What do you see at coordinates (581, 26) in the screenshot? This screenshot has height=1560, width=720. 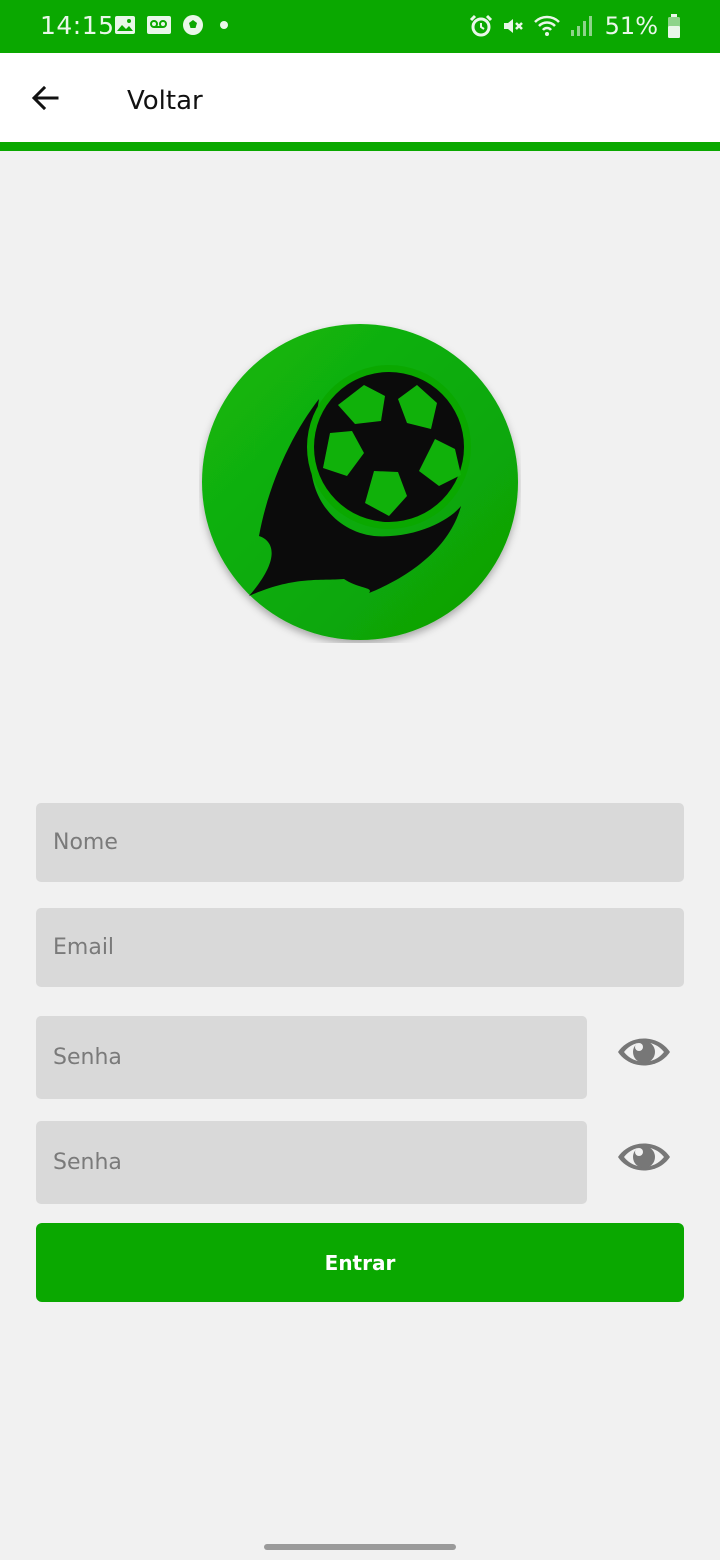 I see `signal-icon` at bounding box center [581, 26].